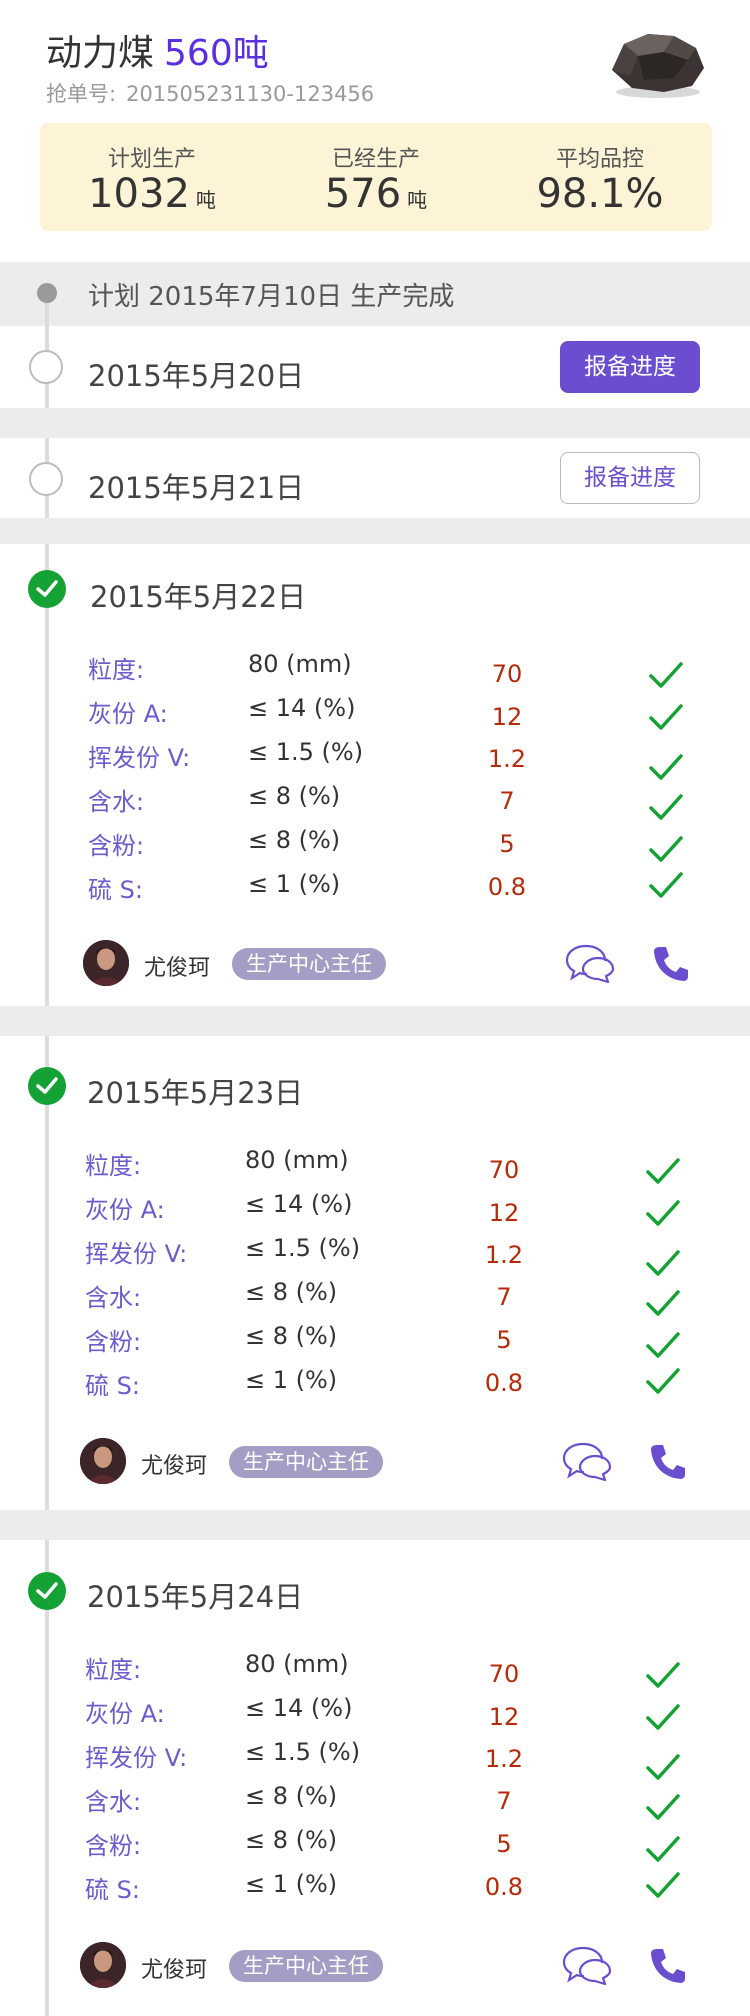 Image resolution: width=750 pixels, height=2016 pixels. What do you see at coordinates (600, 194) in the screenshot?
I see `stat-value: 98.1%` at bounding box center [600, 194].